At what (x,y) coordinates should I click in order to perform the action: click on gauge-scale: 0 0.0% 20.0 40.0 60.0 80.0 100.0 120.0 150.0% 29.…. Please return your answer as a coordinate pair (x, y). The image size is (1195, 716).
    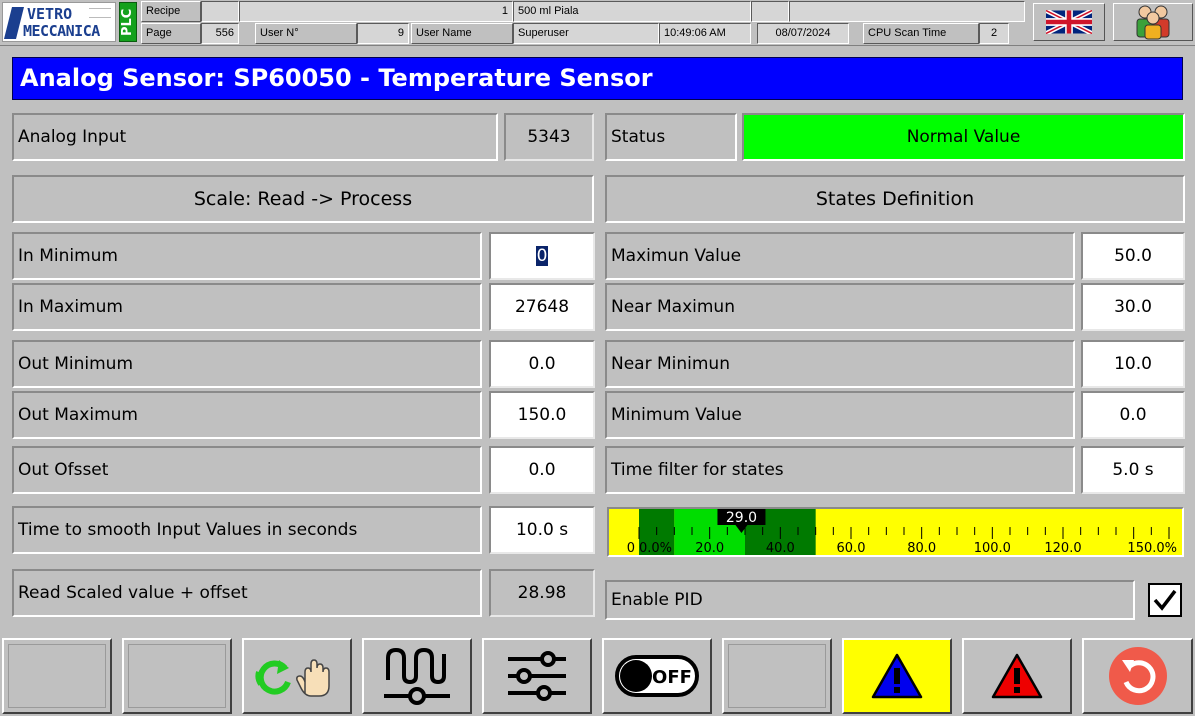
    Looking at the image, I should click on (902, 532).